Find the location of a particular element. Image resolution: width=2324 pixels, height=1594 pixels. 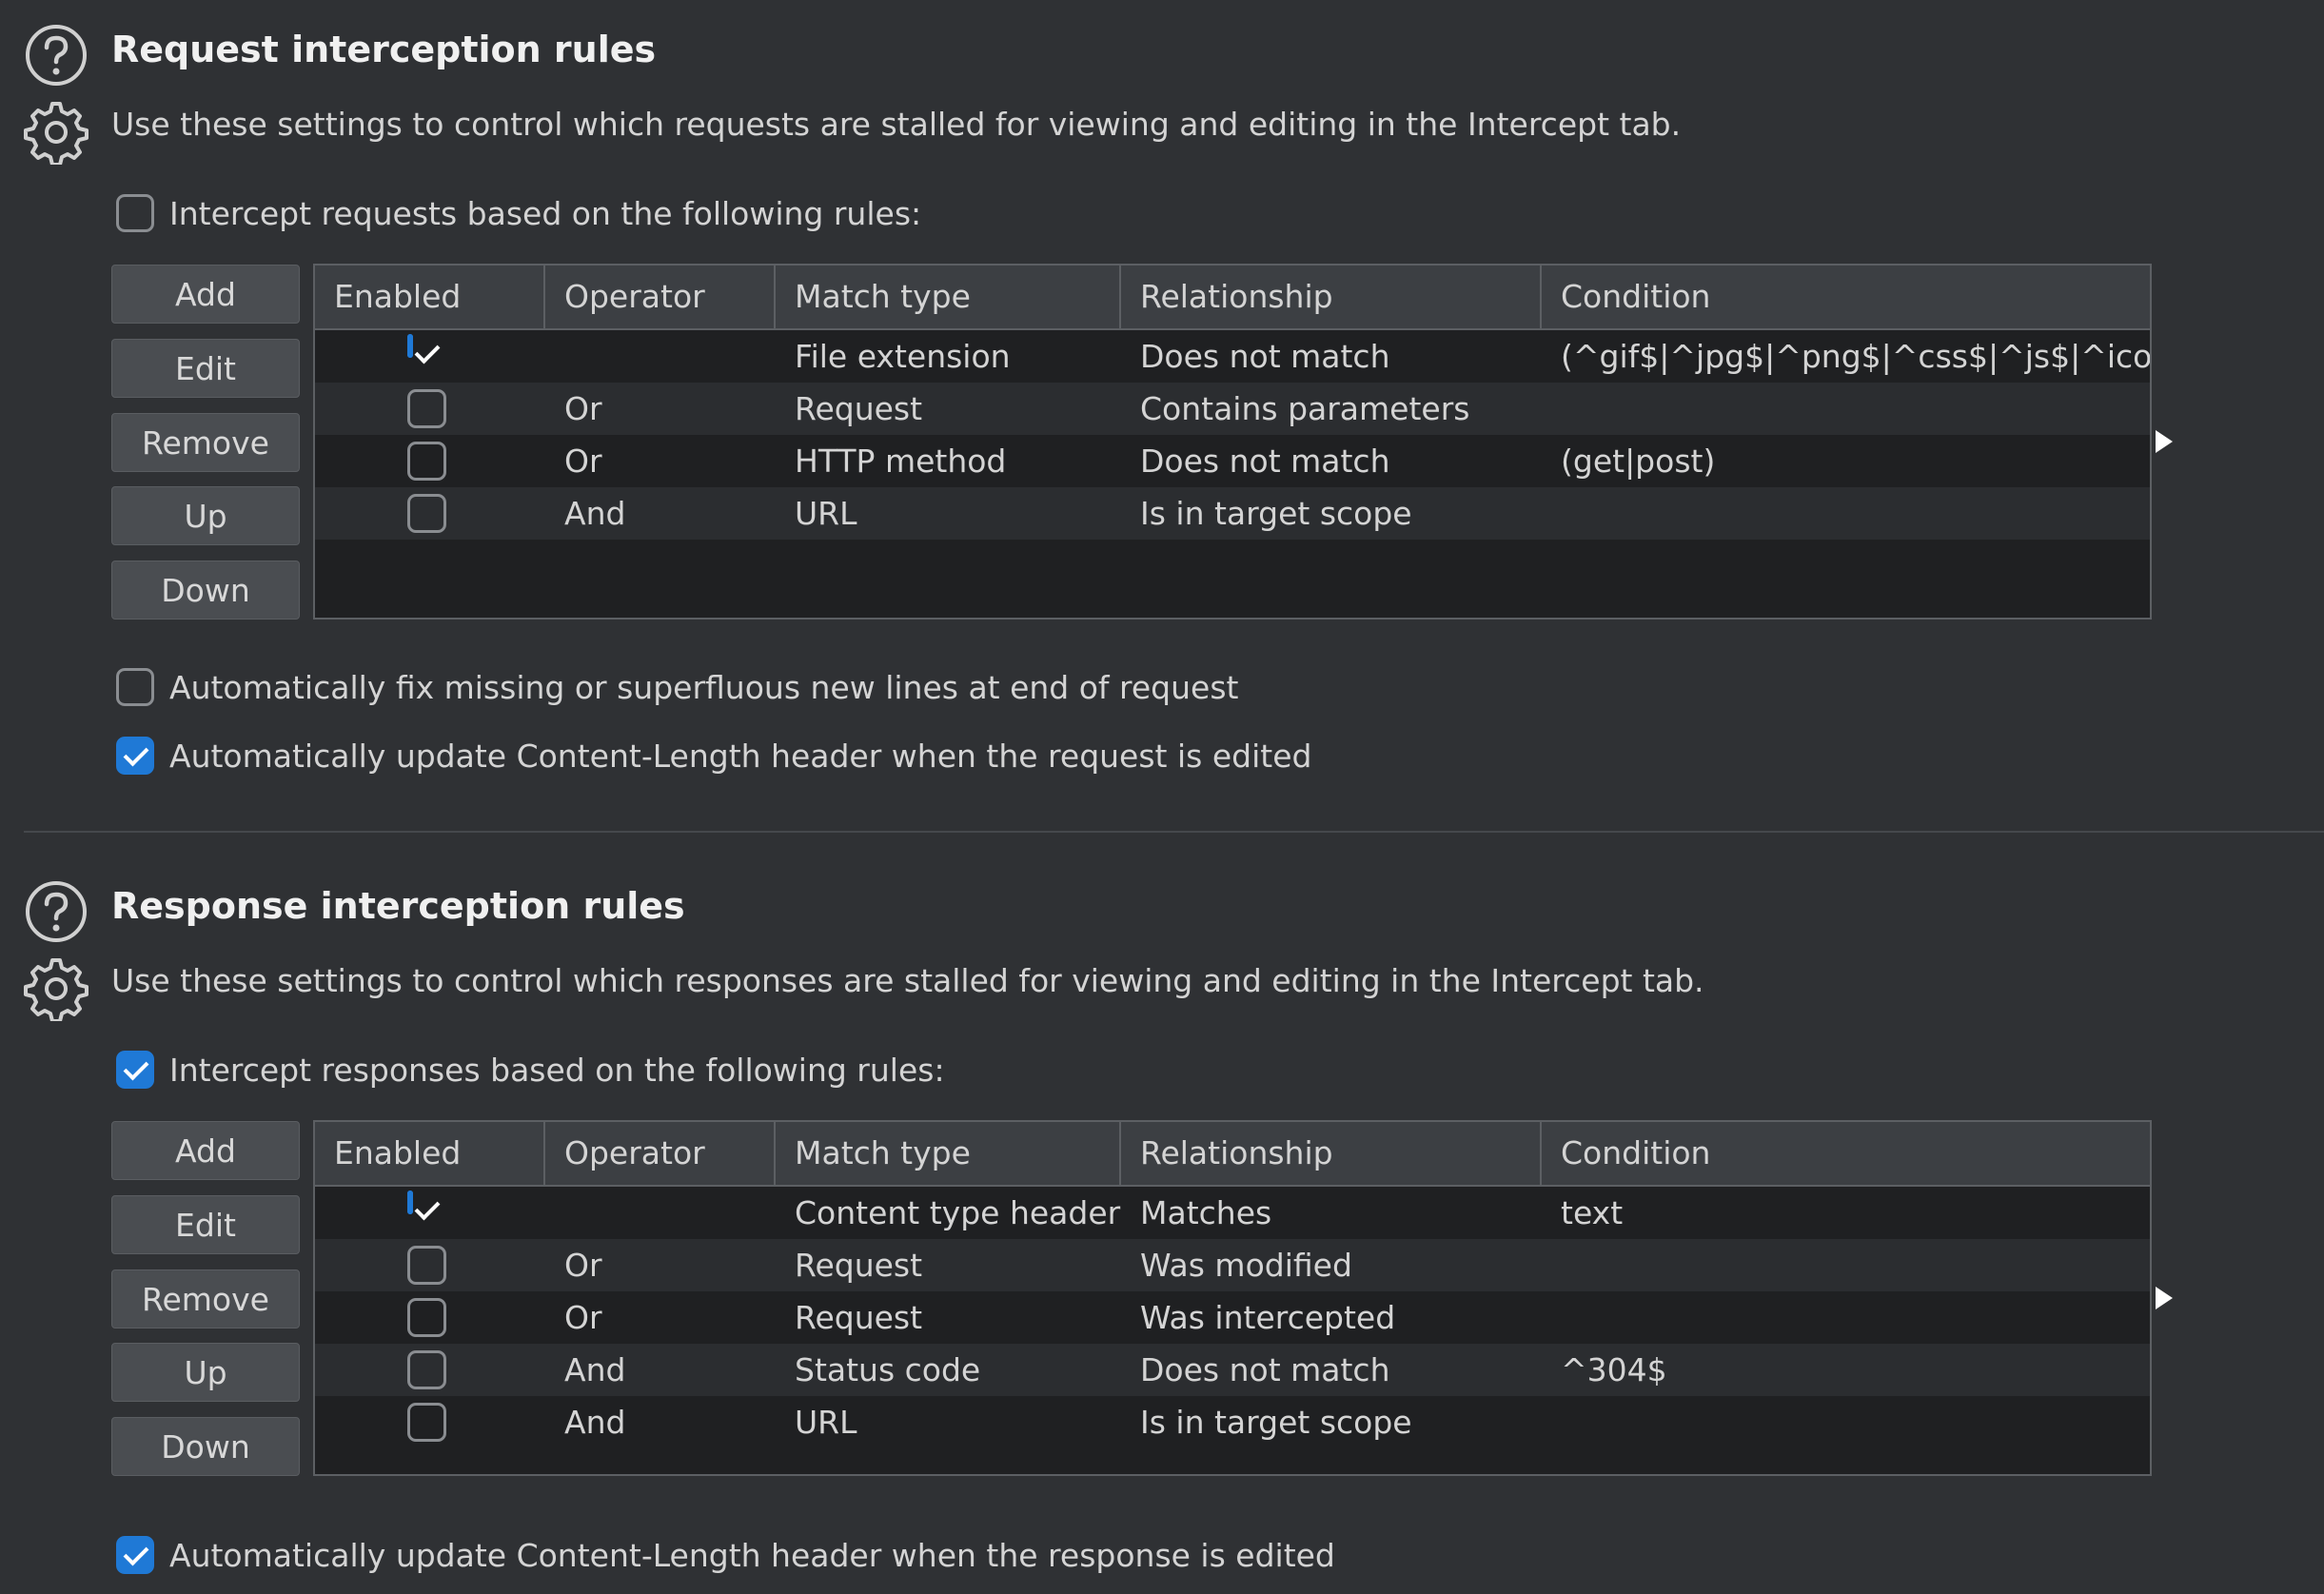

table-row: Or Request Was modified is located at coordinates (1232, 1265).